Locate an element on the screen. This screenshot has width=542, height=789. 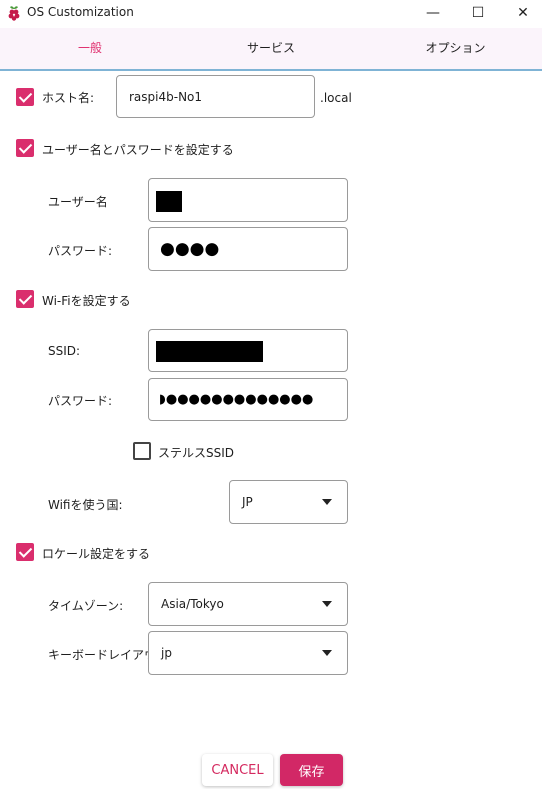
user-password-mask: ●●●● is located at coordinates (190, 249).